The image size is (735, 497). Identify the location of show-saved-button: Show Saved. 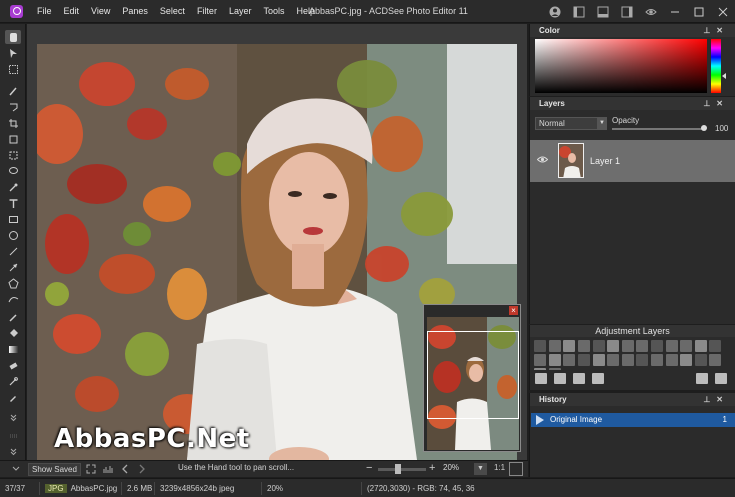
(54, 469).